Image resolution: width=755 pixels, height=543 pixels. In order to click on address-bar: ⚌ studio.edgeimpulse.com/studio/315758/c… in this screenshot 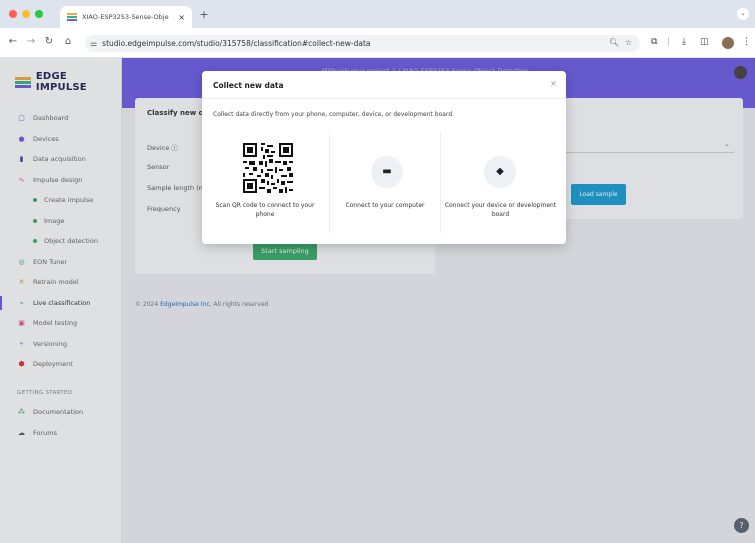, I will do `click(362, 43)`.